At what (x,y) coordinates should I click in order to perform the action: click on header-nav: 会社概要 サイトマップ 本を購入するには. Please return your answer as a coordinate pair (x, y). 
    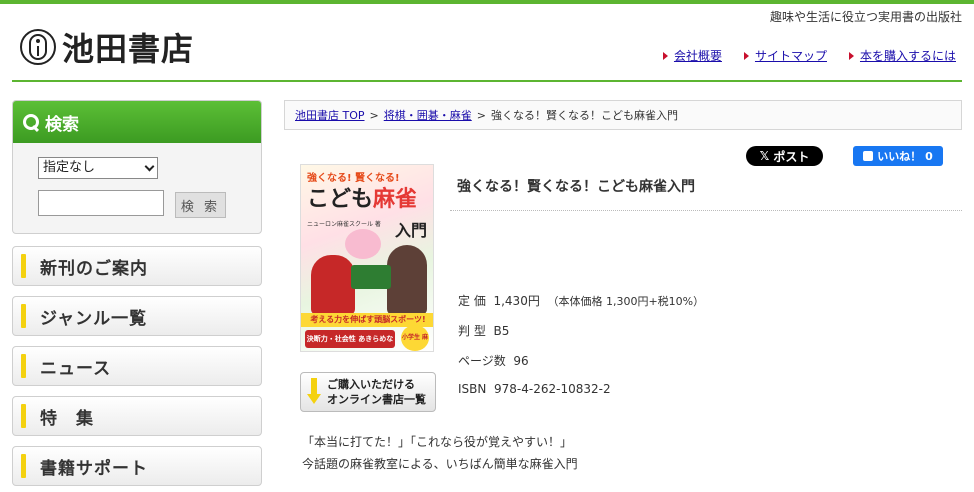
    Looking at the image, I should click on (809, 55).